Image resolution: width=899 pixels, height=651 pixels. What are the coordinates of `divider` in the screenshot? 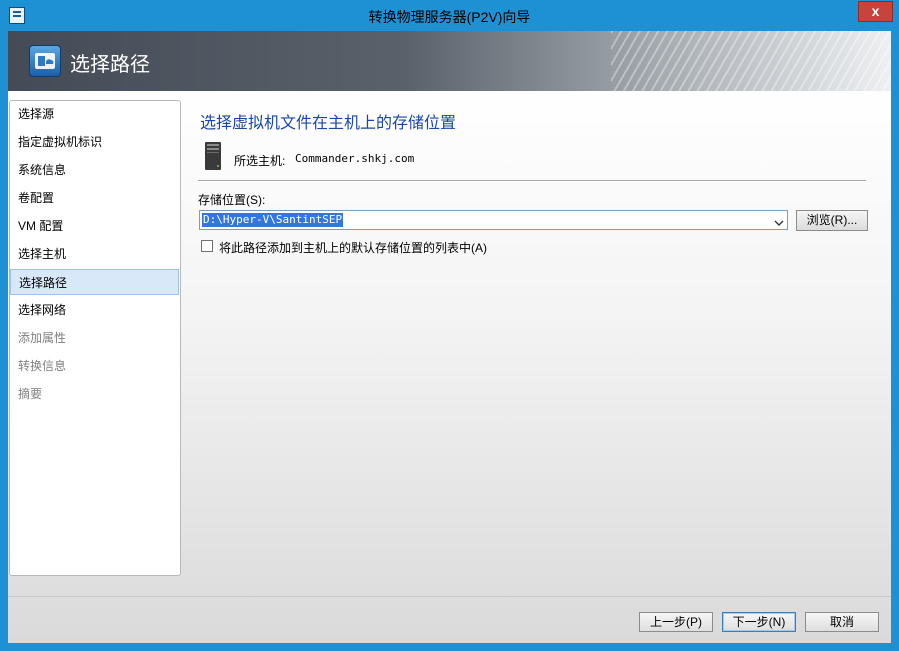 It's located at (532, 181).